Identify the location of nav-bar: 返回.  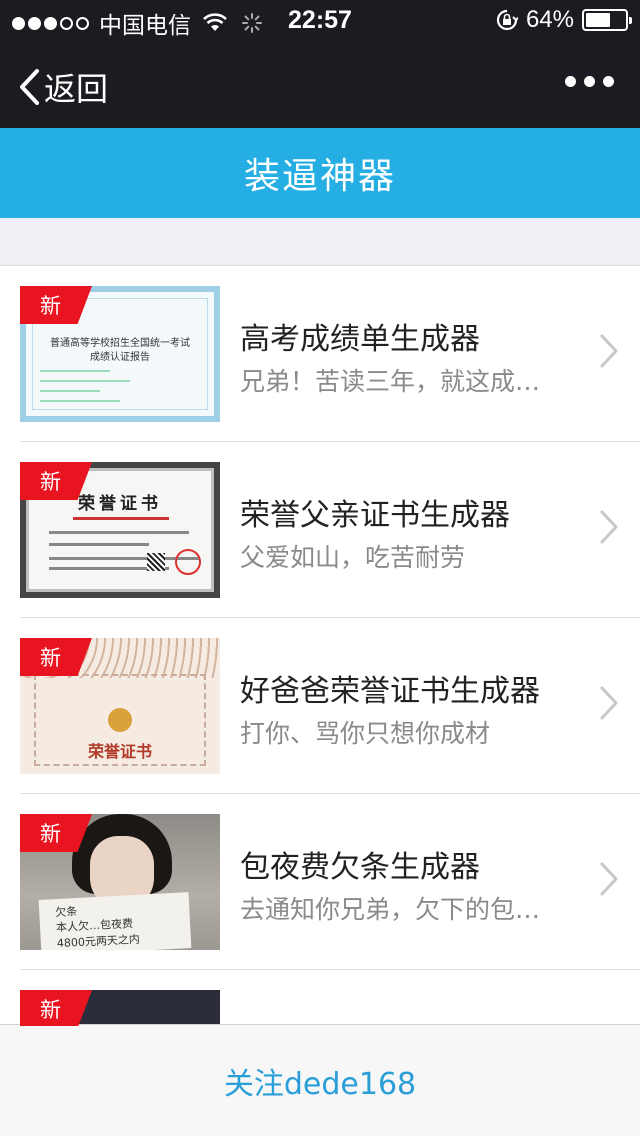
(320, 84).